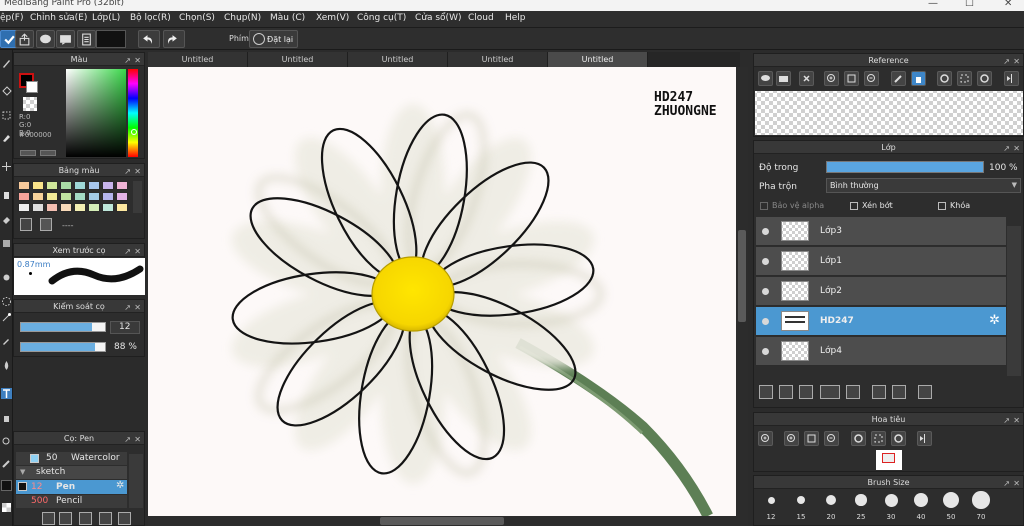 The width and height of the screenshot is (1024, 526). Describe the element at coordinates (6, 507) in the screenshot. I see `transparent-color-icon` at that location.